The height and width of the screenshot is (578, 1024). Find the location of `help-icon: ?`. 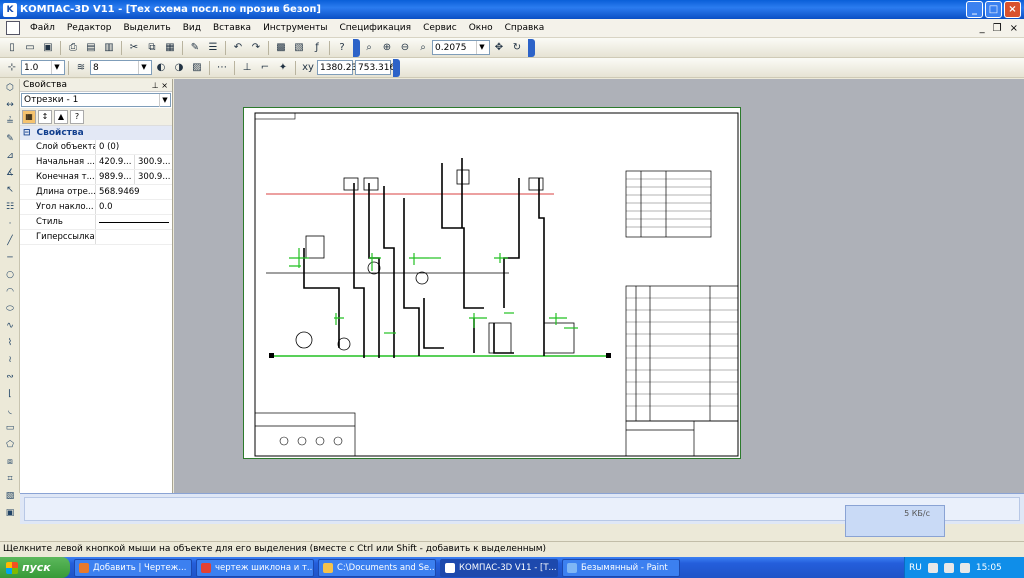

help-icon: ? is located at coordinates (77, 116).